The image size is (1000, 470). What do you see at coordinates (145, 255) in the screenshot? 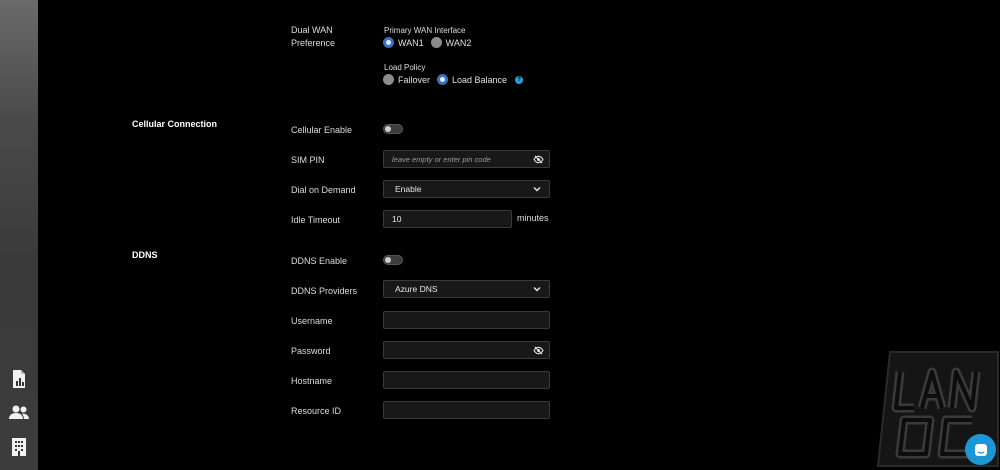
I see `ddns-section-title: DDNS` at bounding box center [145, 255].